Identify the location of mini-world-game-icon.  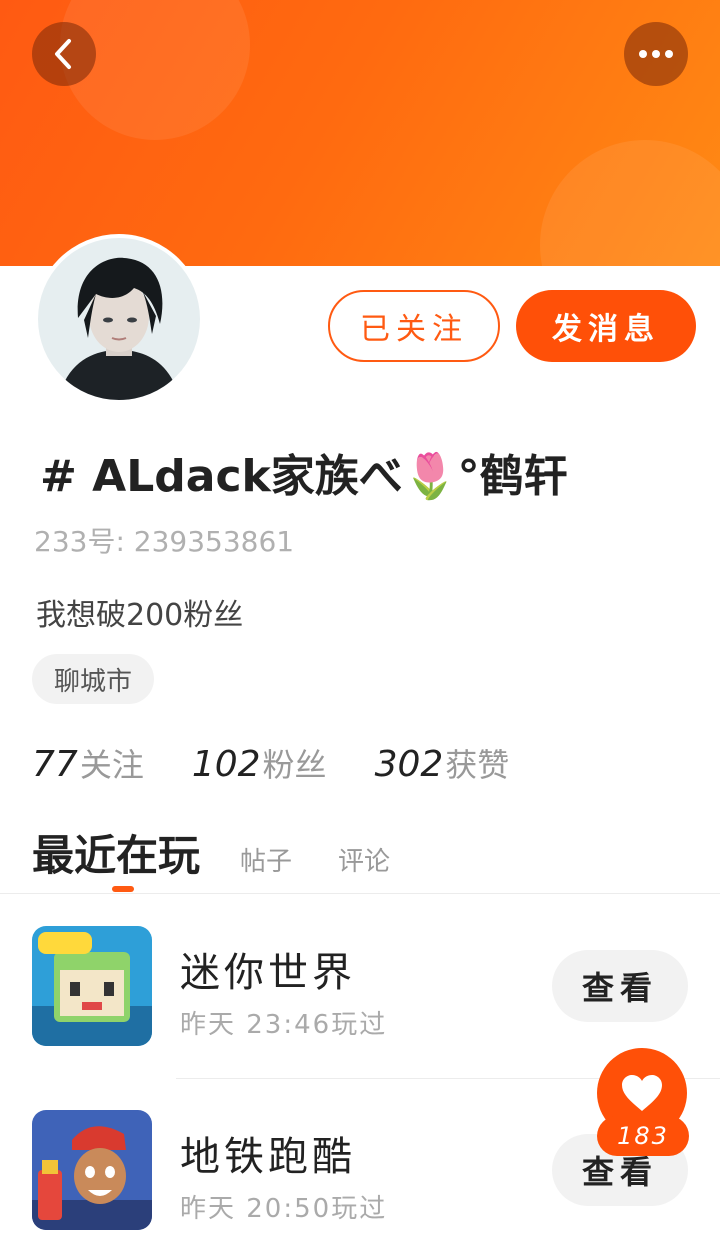
(92, 986).